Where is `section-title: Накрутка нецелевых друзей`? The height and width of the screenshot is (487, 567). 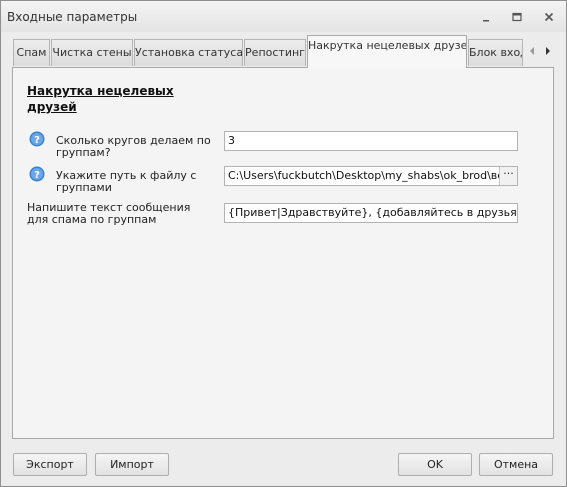
section-title: Накрутка нецелевых друзей is located at coordinates (100, 99).